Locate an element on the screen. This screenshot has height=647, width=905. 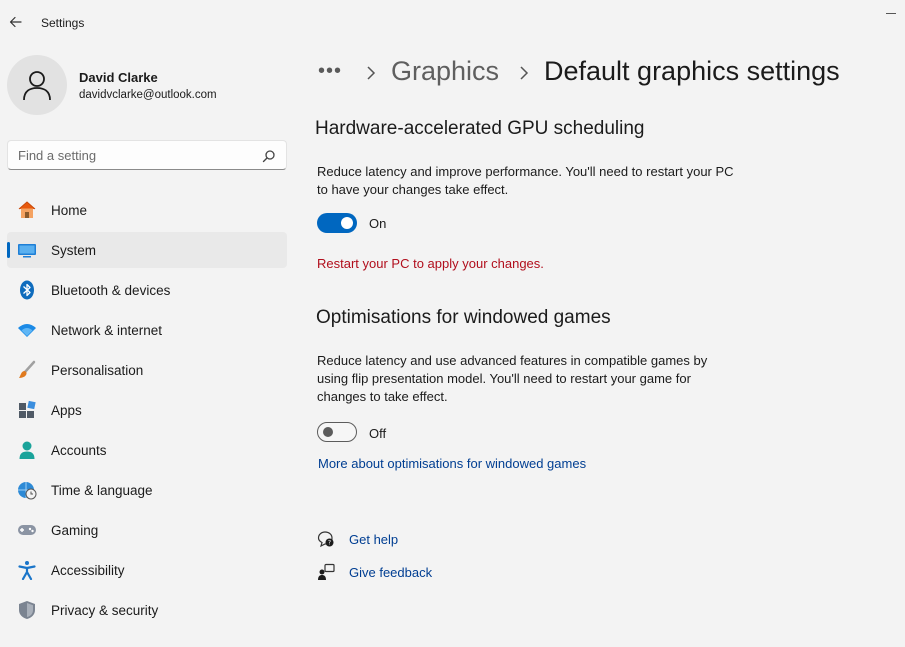
person-icon is located at coordinates (37, 86).